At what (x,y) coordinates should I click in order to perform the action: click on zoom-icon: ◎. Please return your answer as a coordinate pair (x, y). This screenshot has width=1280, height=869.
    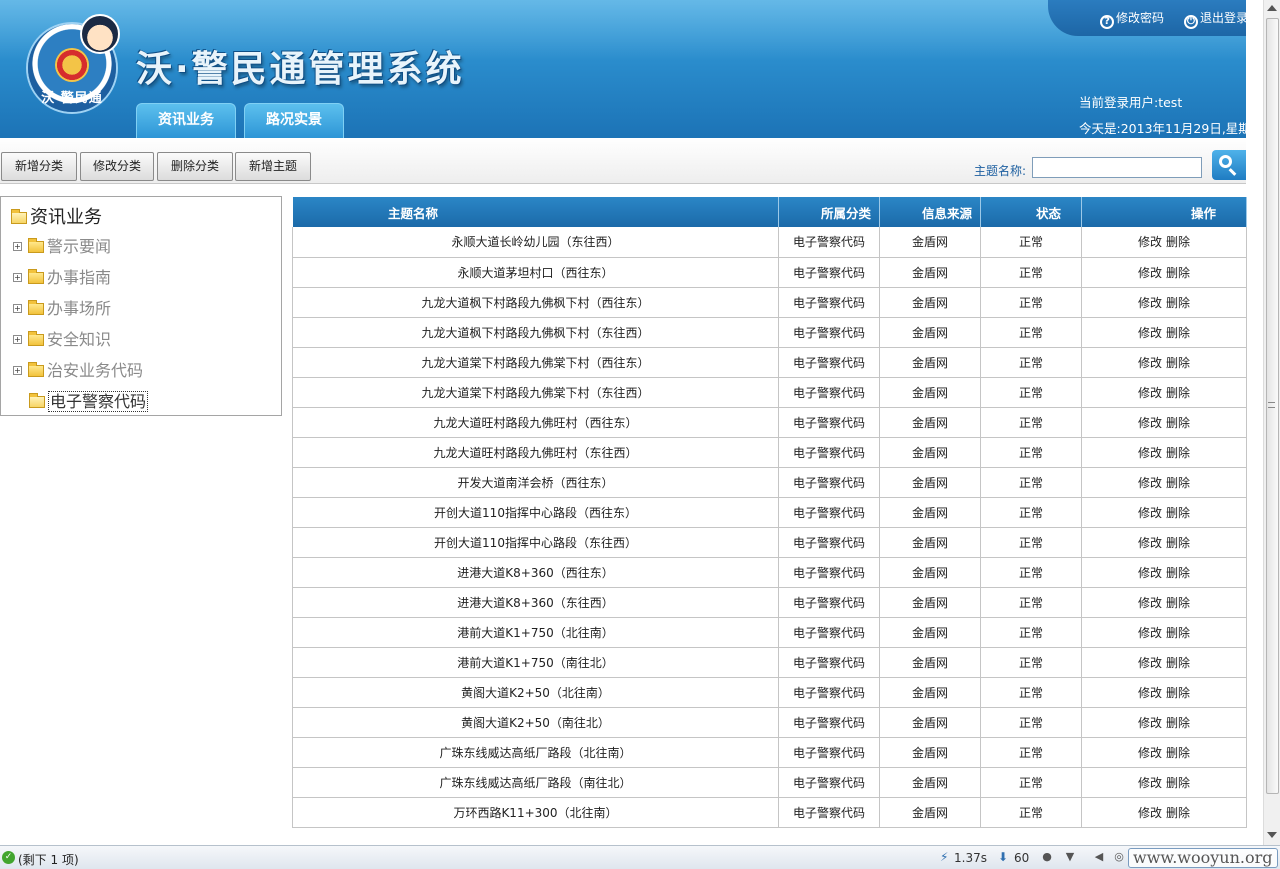
    Looking at the image, I should click on (1119, 857).